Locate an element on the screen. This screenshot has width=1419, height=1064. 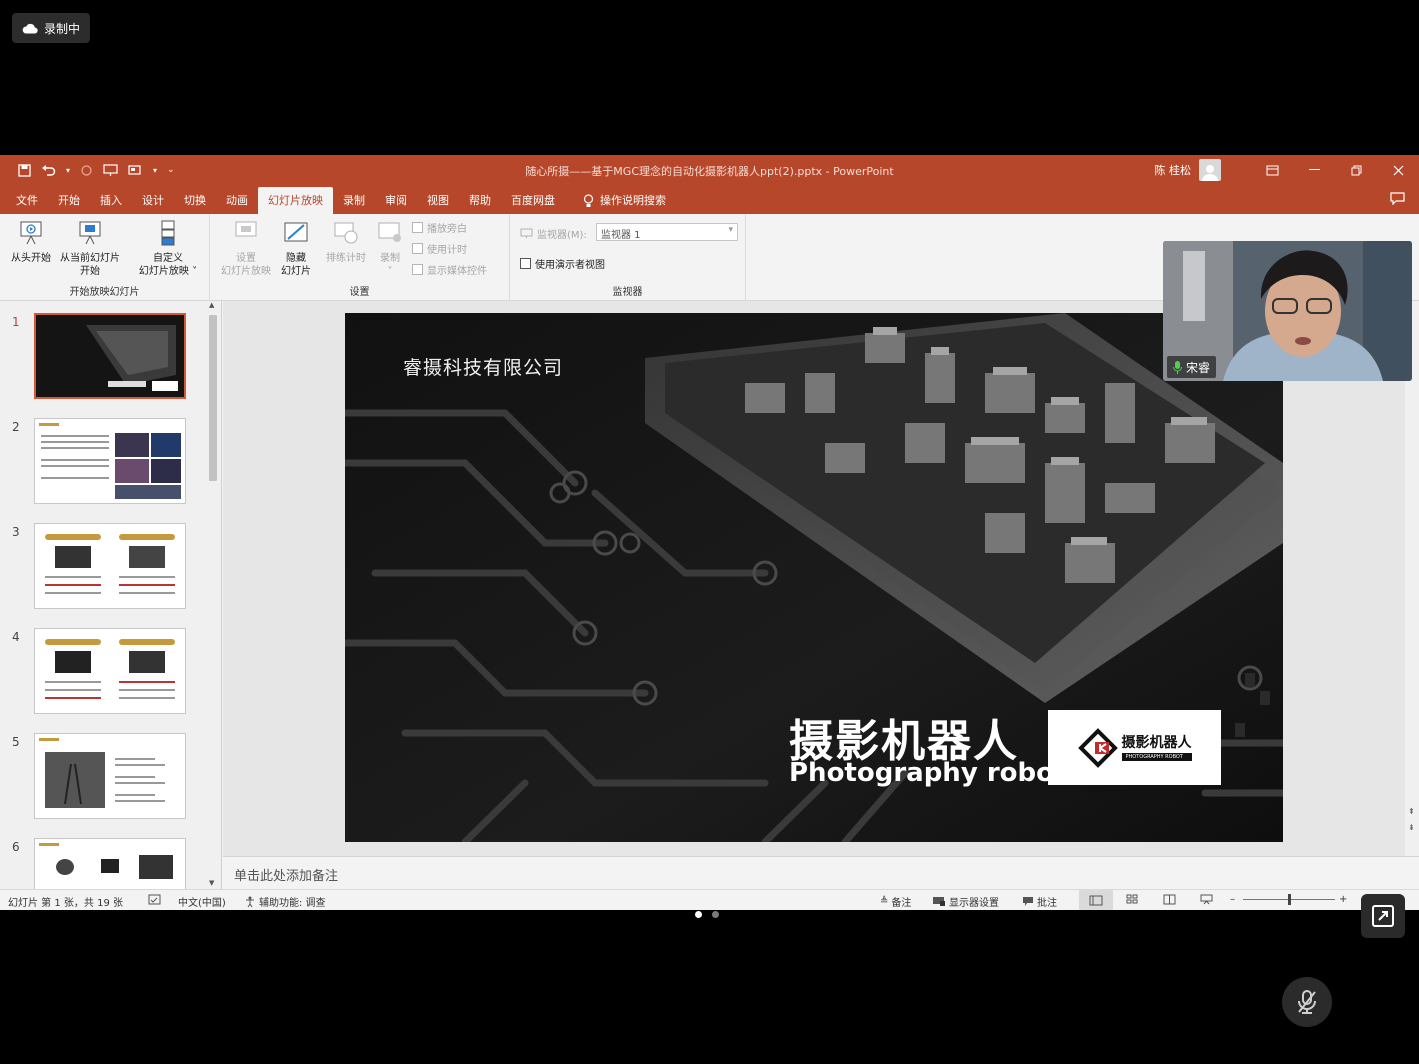
from-current-button: 从当前幻灯片 开始 is located at coordinates (90, 249).